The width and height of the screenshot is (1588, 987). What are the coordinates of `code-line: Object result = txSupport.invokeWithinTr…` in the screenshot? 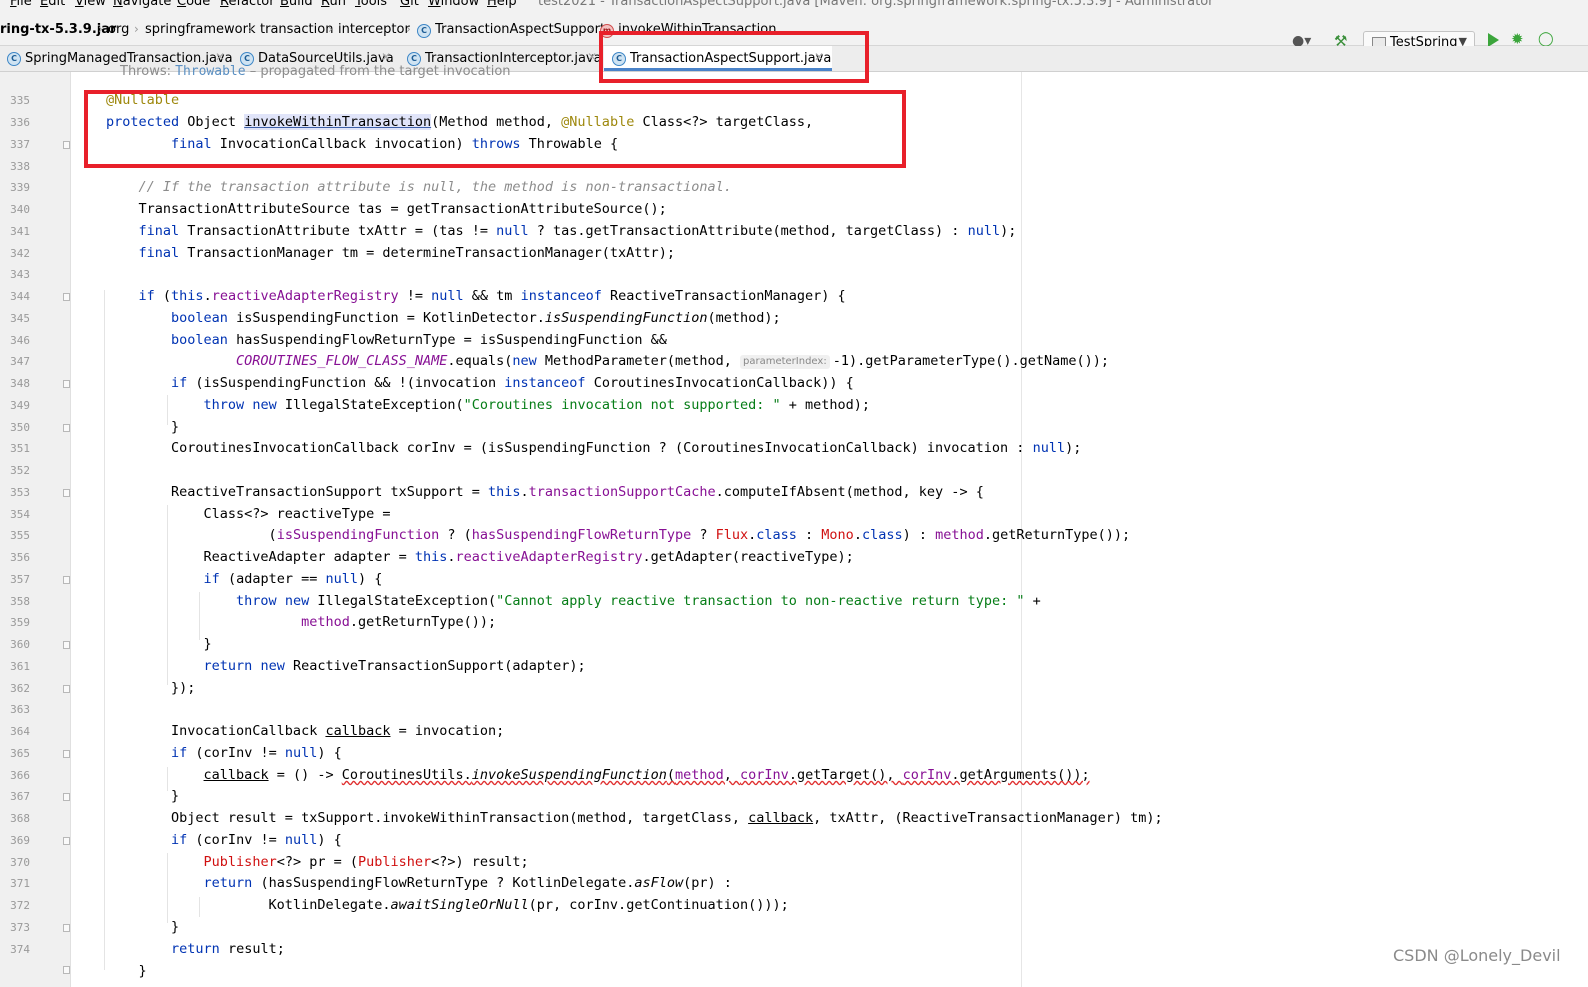 It's located at (634, 818).